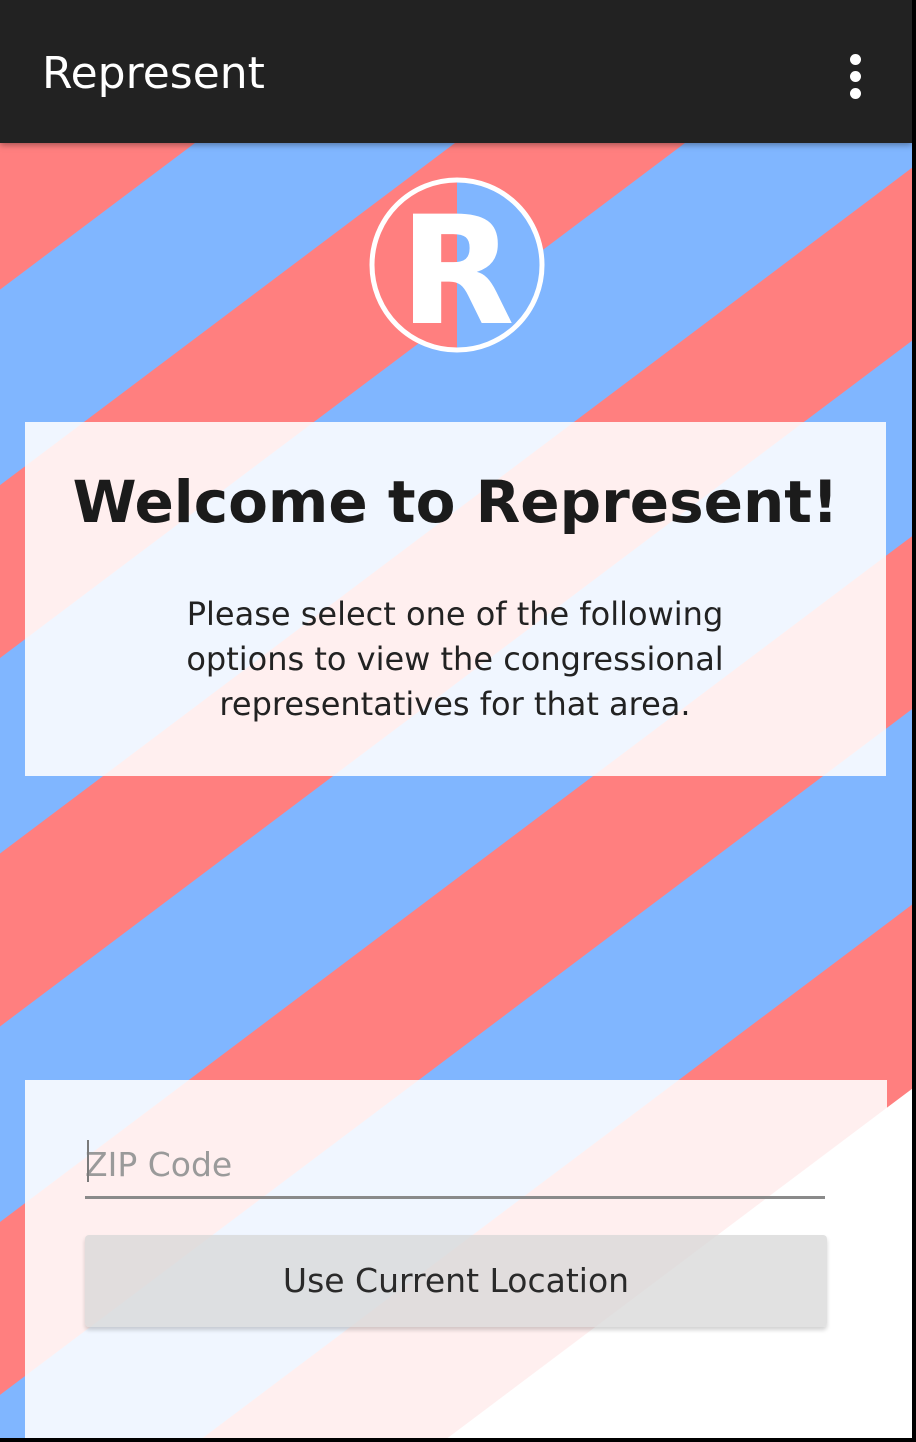  What do you see at coordinates (455, 1168) in the screenshot?
I see `zip-code-input` at bounding box center [455, 1168].